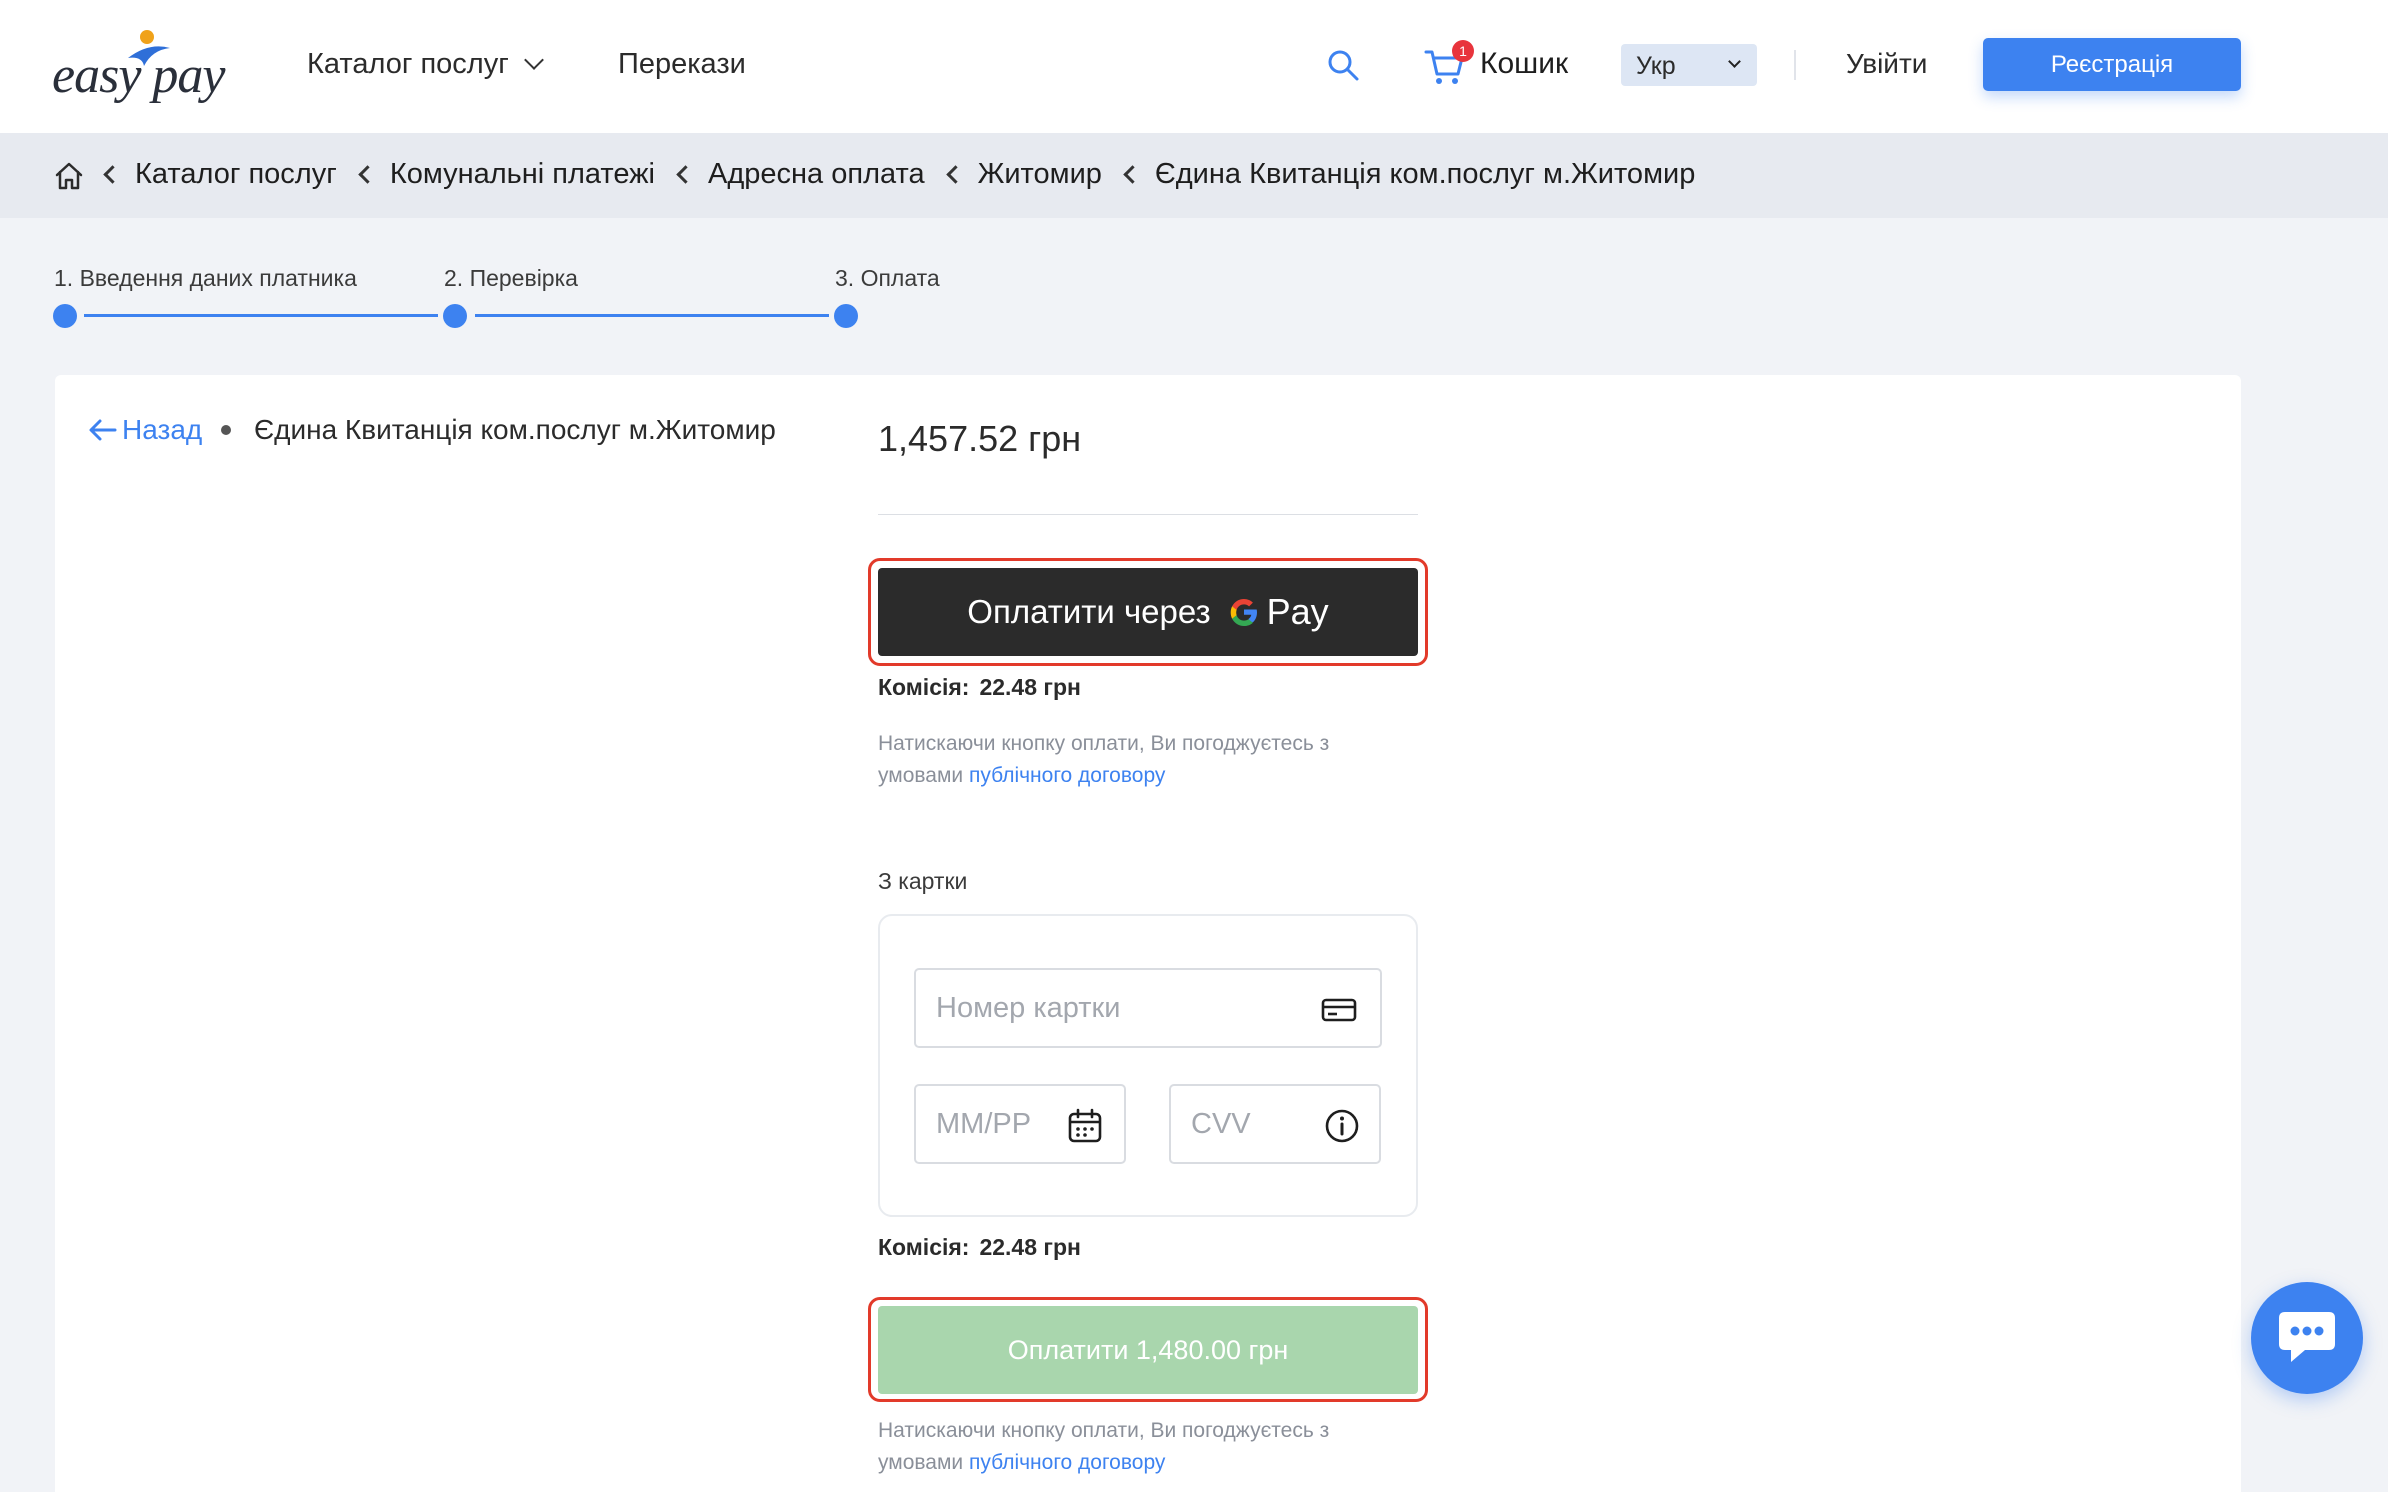  I want to click on step-1-label: 1. Введення даних платника, so click(205, 278).